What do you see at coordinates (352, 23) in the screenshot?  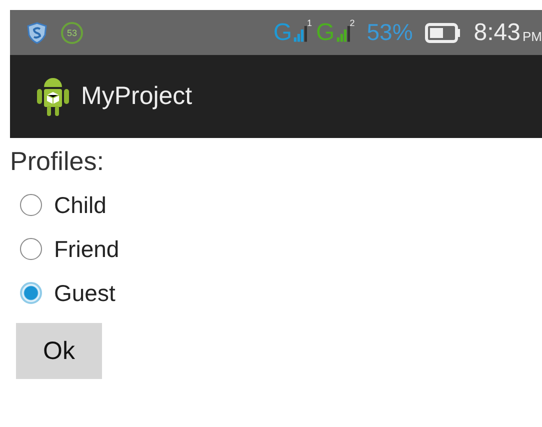 I see `sim-number: 2` at bounding box center [352, 23].